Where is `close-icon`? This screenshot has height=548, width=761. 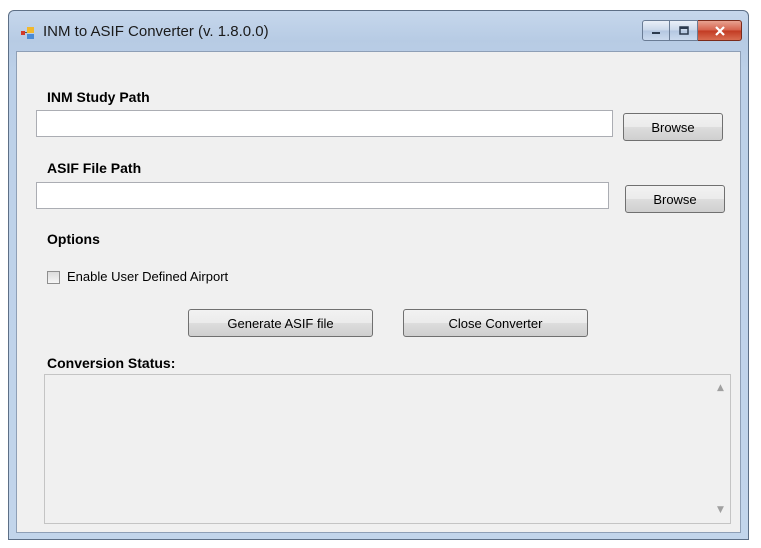
close-icon is located at coordinates (719, 30).